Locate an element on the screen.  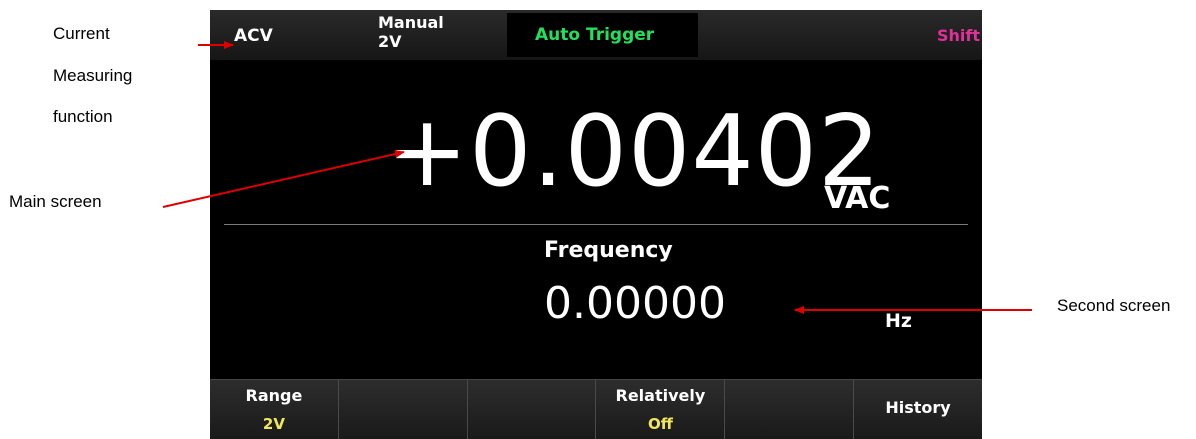
main-unit: VAC is located at coordinates (857, 198).